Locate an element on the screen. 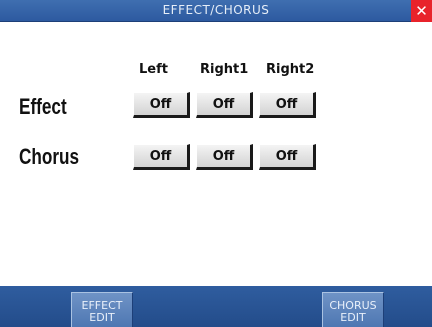  effect-right2-button: Off is located at coordinates (287, 105).